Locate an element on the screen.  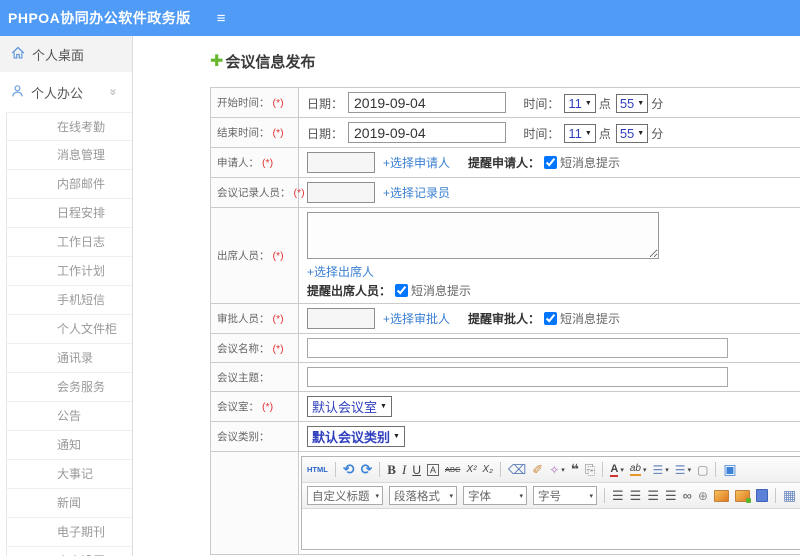
hamburger-menu-icon: ≡ is located at coordinates (221, 18).